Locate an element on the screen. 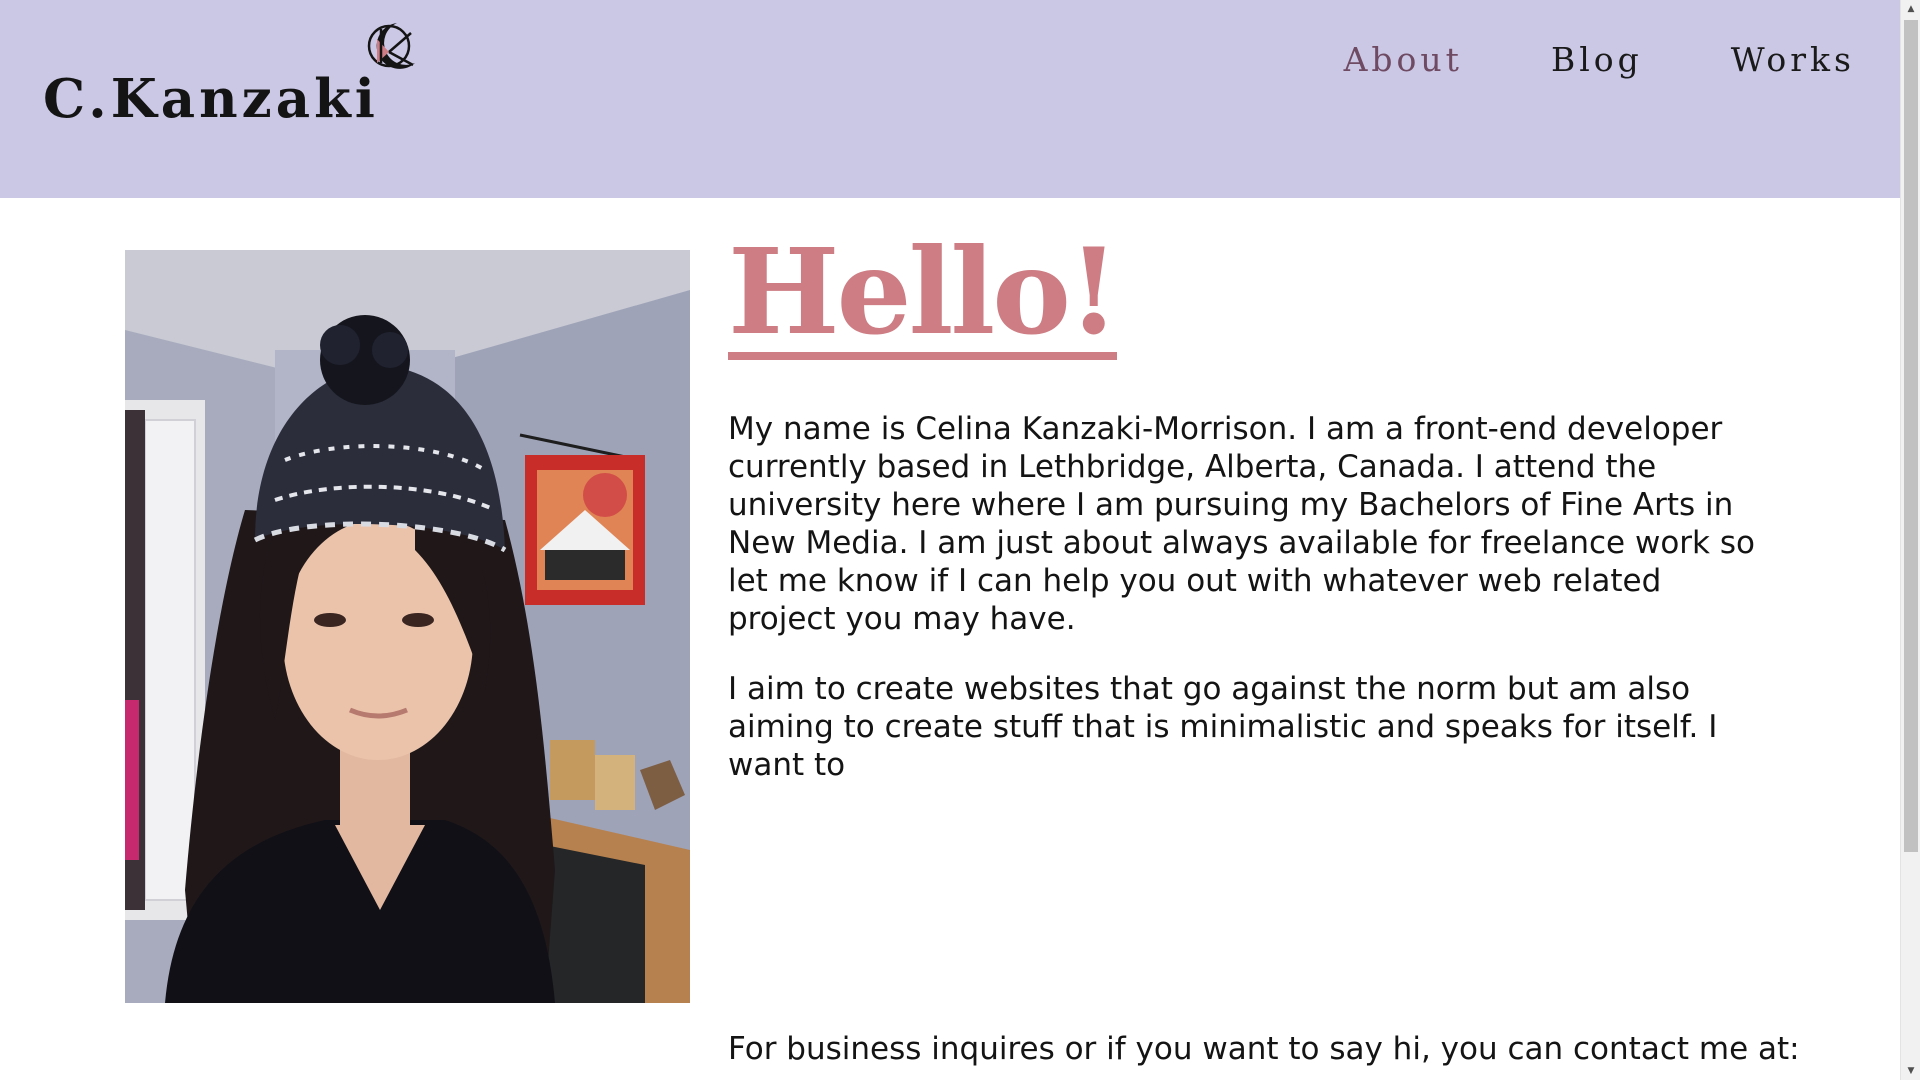  brand-name: C.Kanzaki is located at coordinates (211, 99).